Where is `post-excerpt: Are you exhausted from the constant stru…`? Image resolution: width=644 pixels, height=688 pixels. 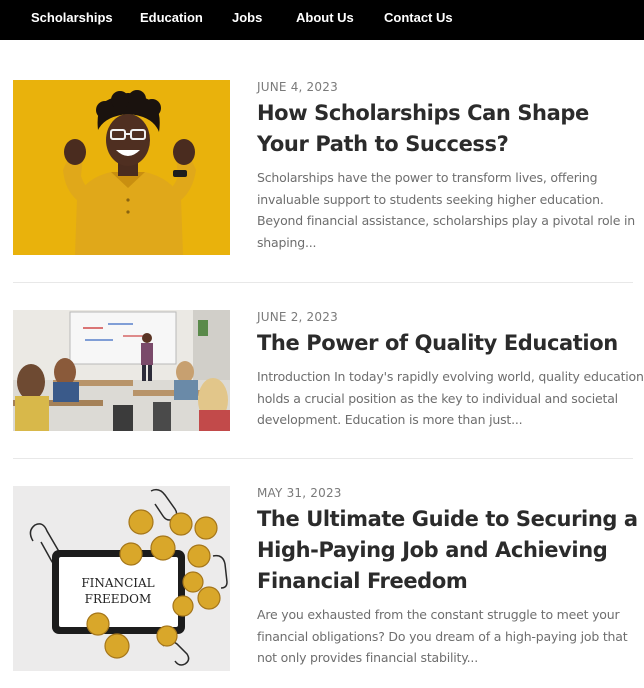 post-excerpt: Are you exhausted from the constant stru… is located at coordinates (442, 636).